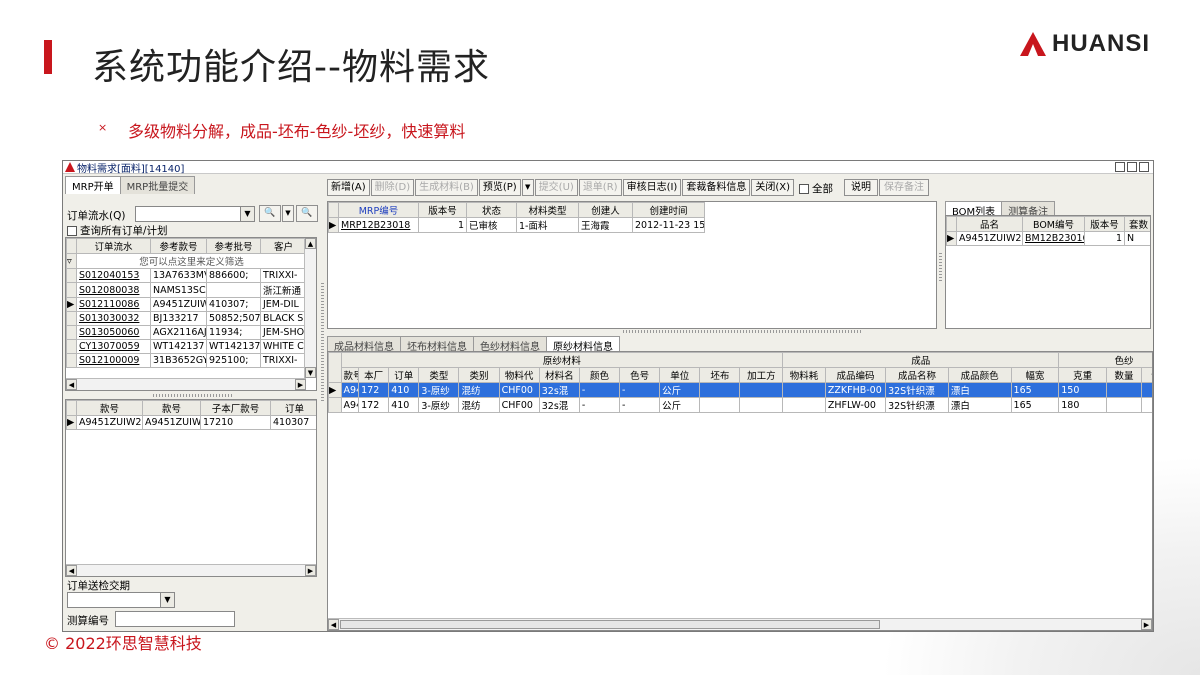 The width and height of the screenshot is (1200, 675). I want to click on col-material-10: 坯布, so click(720, 375).